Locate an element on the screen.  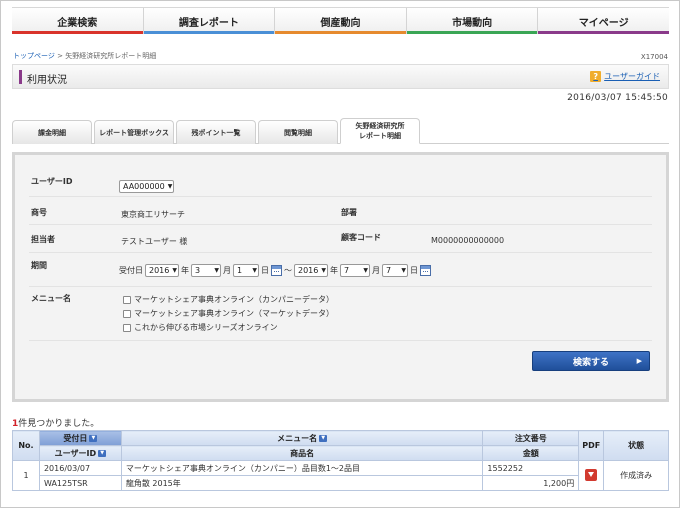
page-title-bar: 利用状況 ? ユーザーガイド is located at coordinates (340, 76).